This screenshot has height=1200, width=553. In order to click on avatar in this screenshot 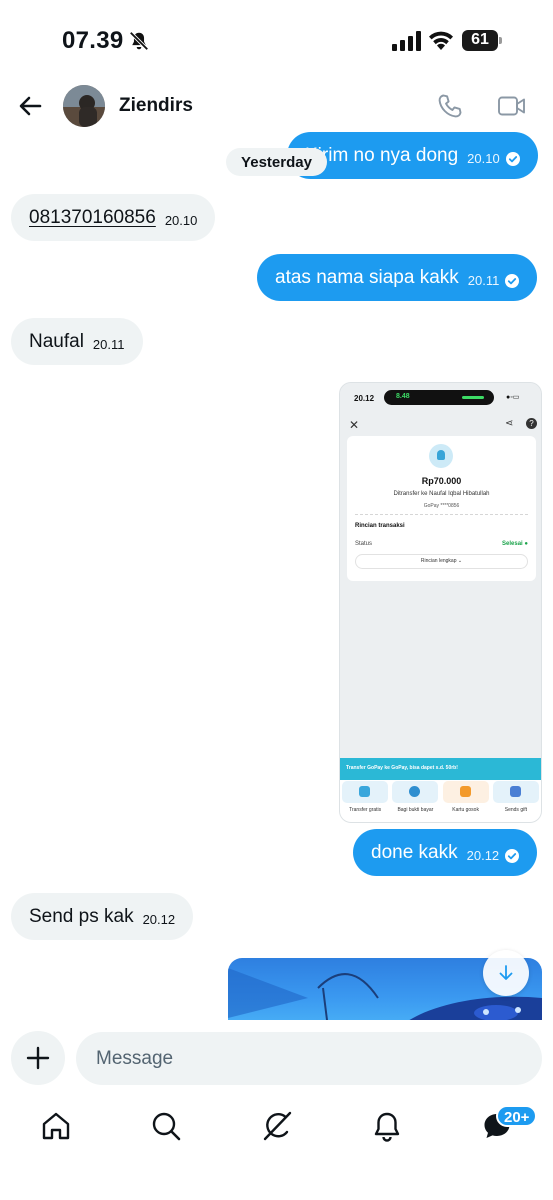, I will do `click(84, 106)`.